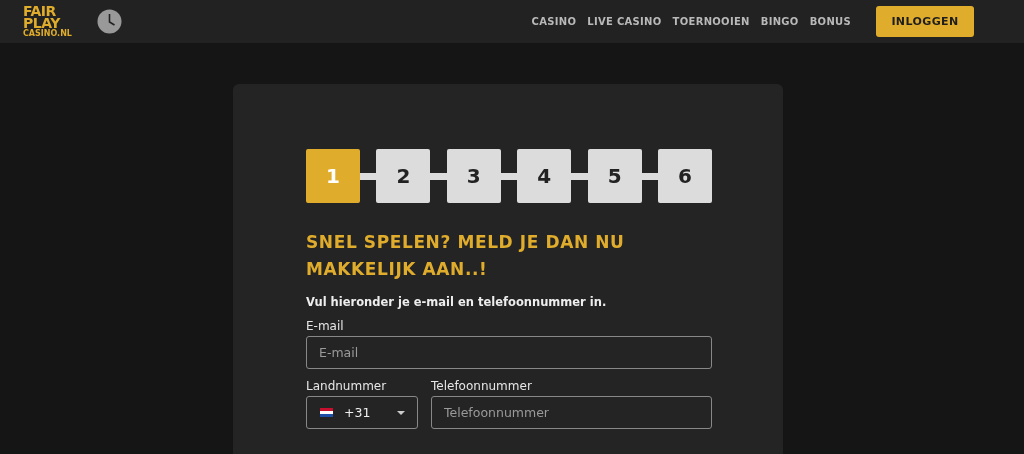 The width and height of the screenshot is (1024, 454). Describe the element at coordinates (326, 412) in the screenshot. I see `flag-icon` at that location.